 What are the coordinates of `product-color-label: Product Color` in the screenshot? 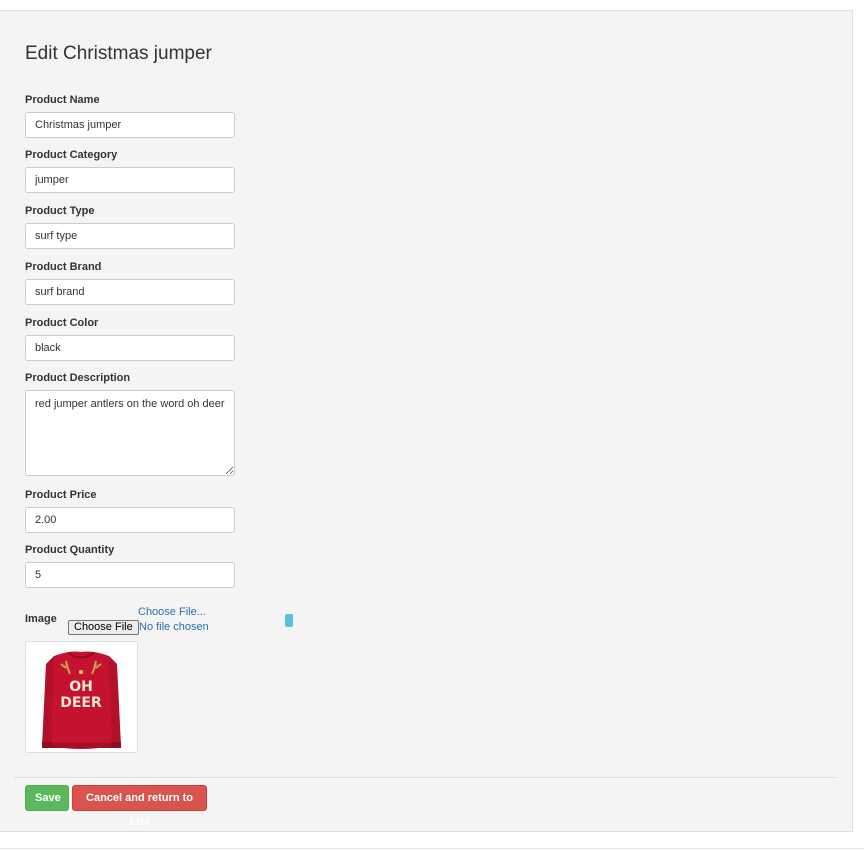 It's located at (62, 323).